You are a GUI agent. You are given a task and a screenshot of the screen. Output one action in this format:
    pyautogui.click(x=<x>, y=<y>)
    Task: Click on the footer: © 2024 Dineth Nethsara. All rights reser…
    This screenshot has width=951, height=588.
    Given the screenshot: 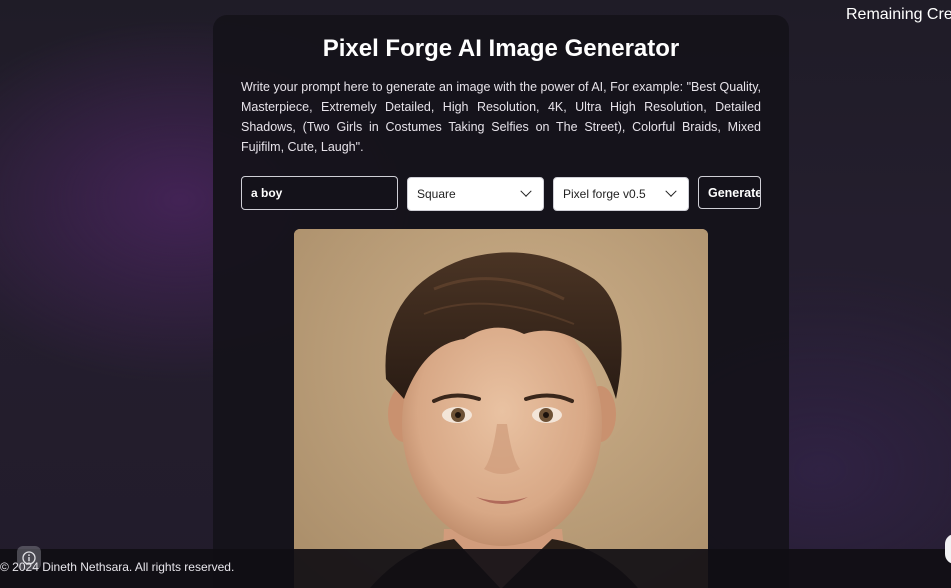 What is the action you would take?
    pyautogui.click(x=475, y=567)
    